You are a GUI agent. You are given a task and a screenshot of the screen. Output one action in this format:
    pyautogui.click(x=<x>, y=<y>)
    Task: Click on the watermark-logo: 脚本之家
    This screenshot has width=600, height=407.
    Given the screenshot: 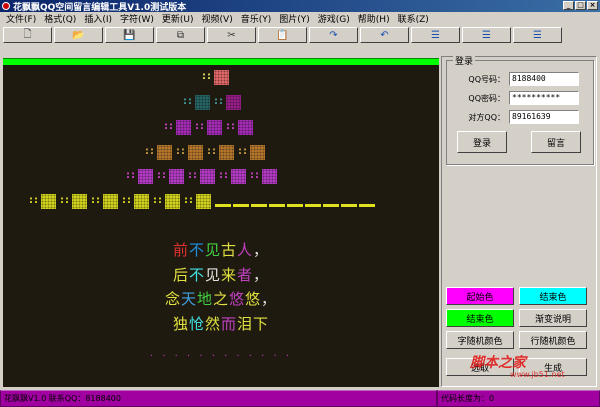 What is the action you would take?
    pyautogui.click(x=498, y=363)
    